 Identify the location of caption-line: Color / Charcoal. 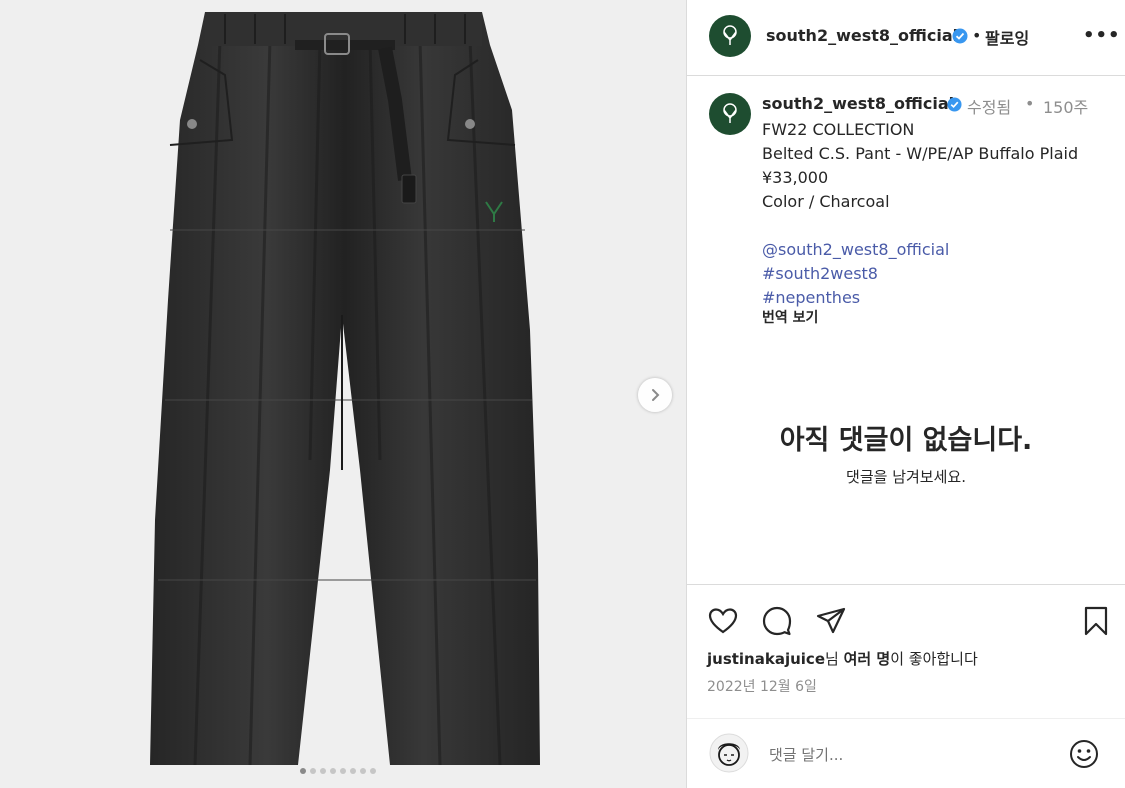
(826, 201).